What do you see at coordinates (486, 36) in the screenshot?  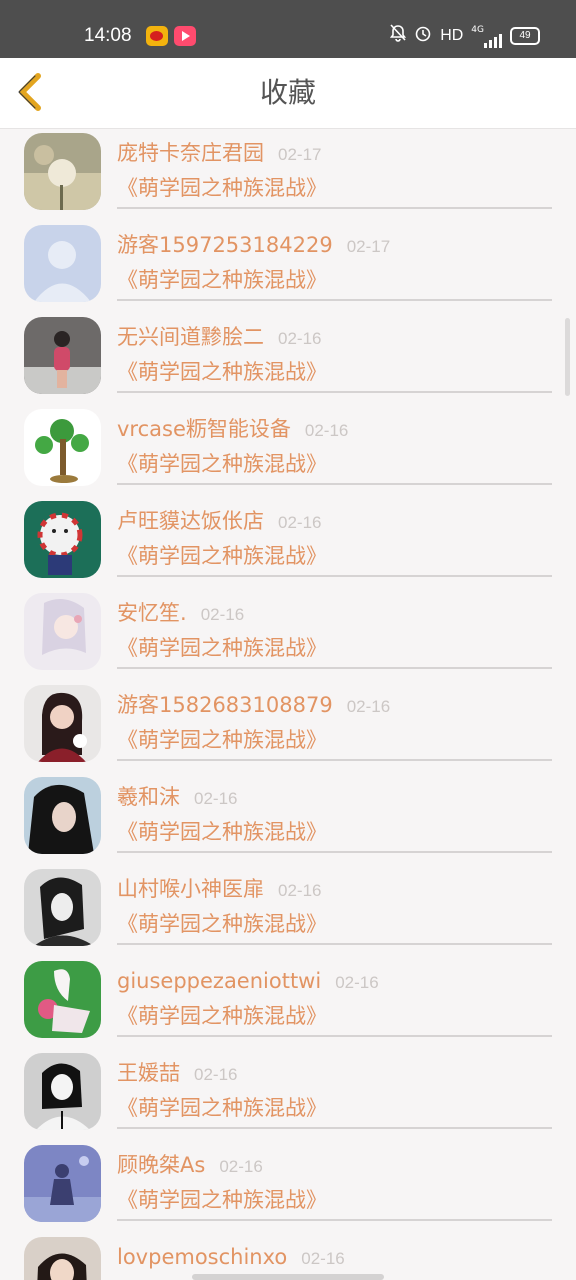 I see `signal-icon: 4G` at bounding box center [486, 36].